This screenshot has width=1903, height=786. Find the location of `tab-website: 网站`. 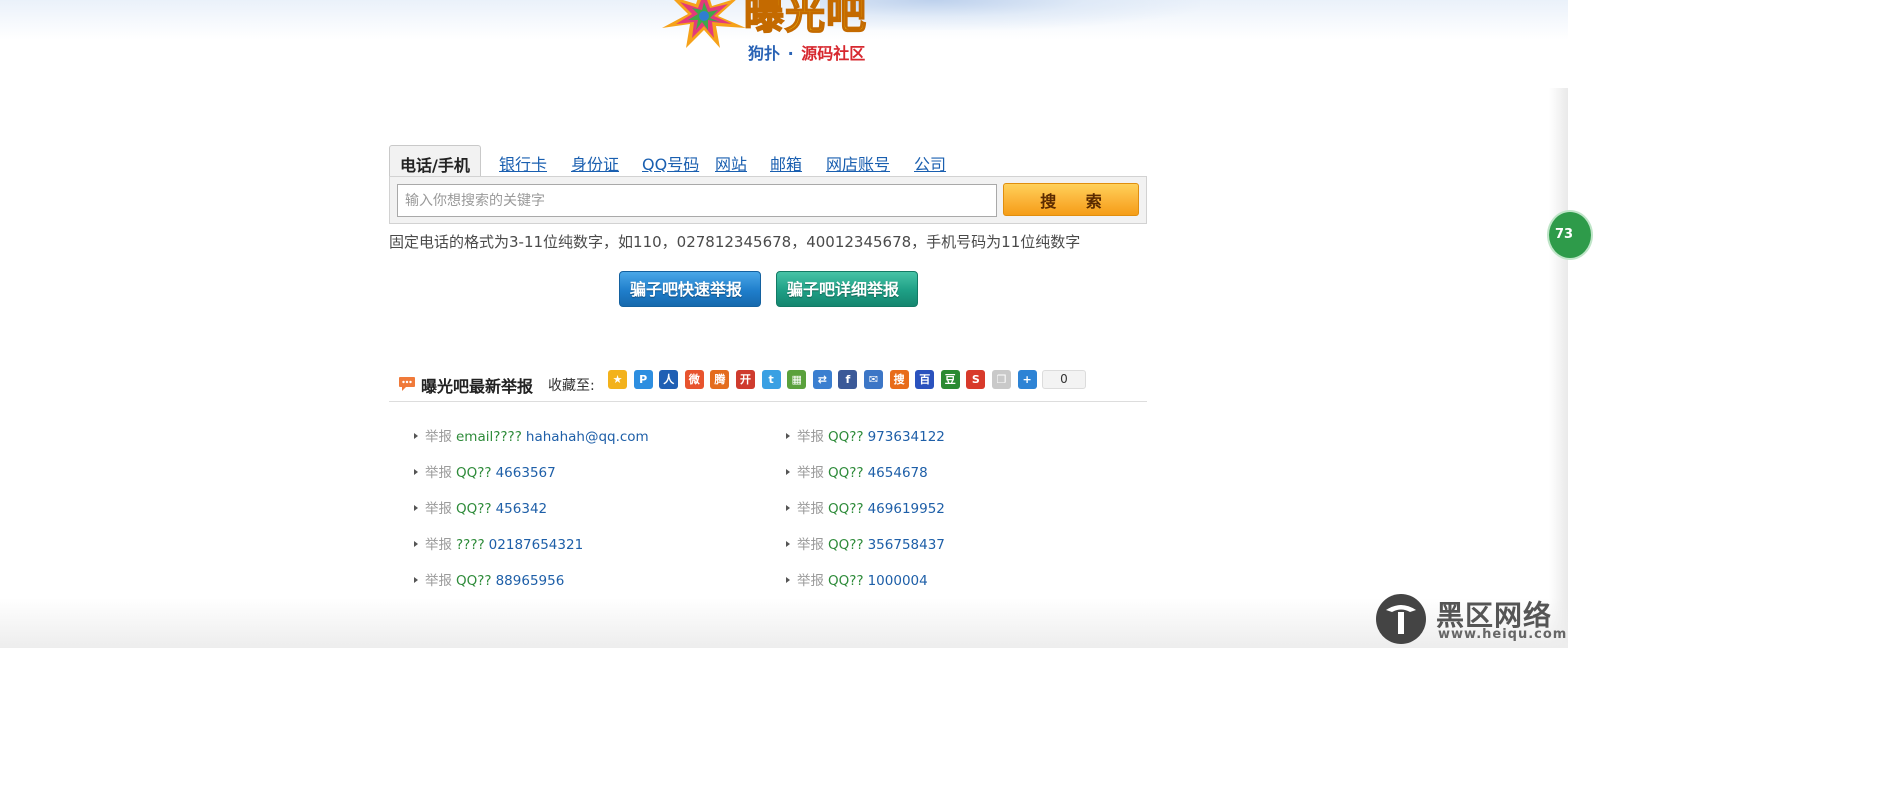

tab-website: 网站 is located at coordinates (731, 163).